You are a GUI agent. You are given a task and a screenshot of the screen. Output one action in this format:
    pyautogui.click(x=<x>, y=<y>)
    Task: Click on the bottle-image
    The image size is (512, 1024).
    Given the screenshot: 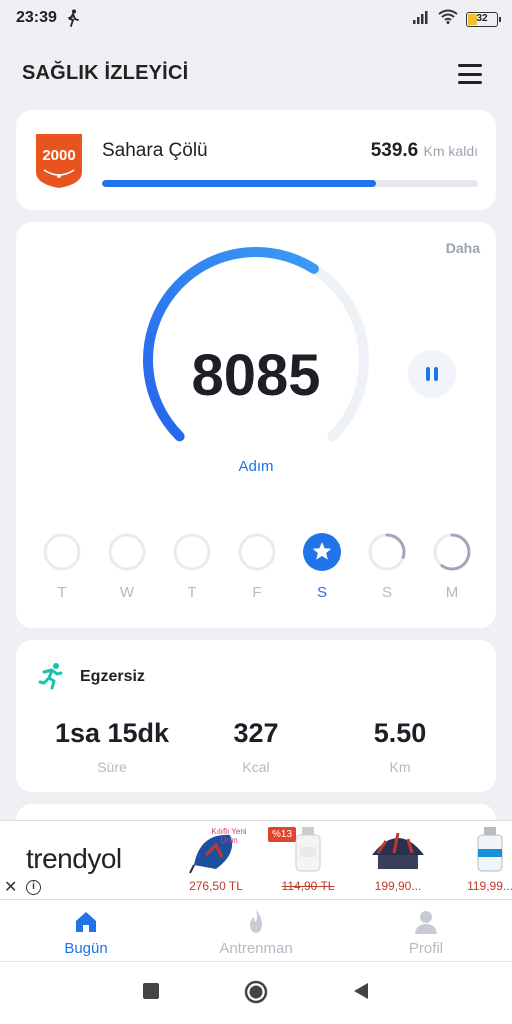 What is the action you would take?
    pyautogui.click(x=486, y=850)
    